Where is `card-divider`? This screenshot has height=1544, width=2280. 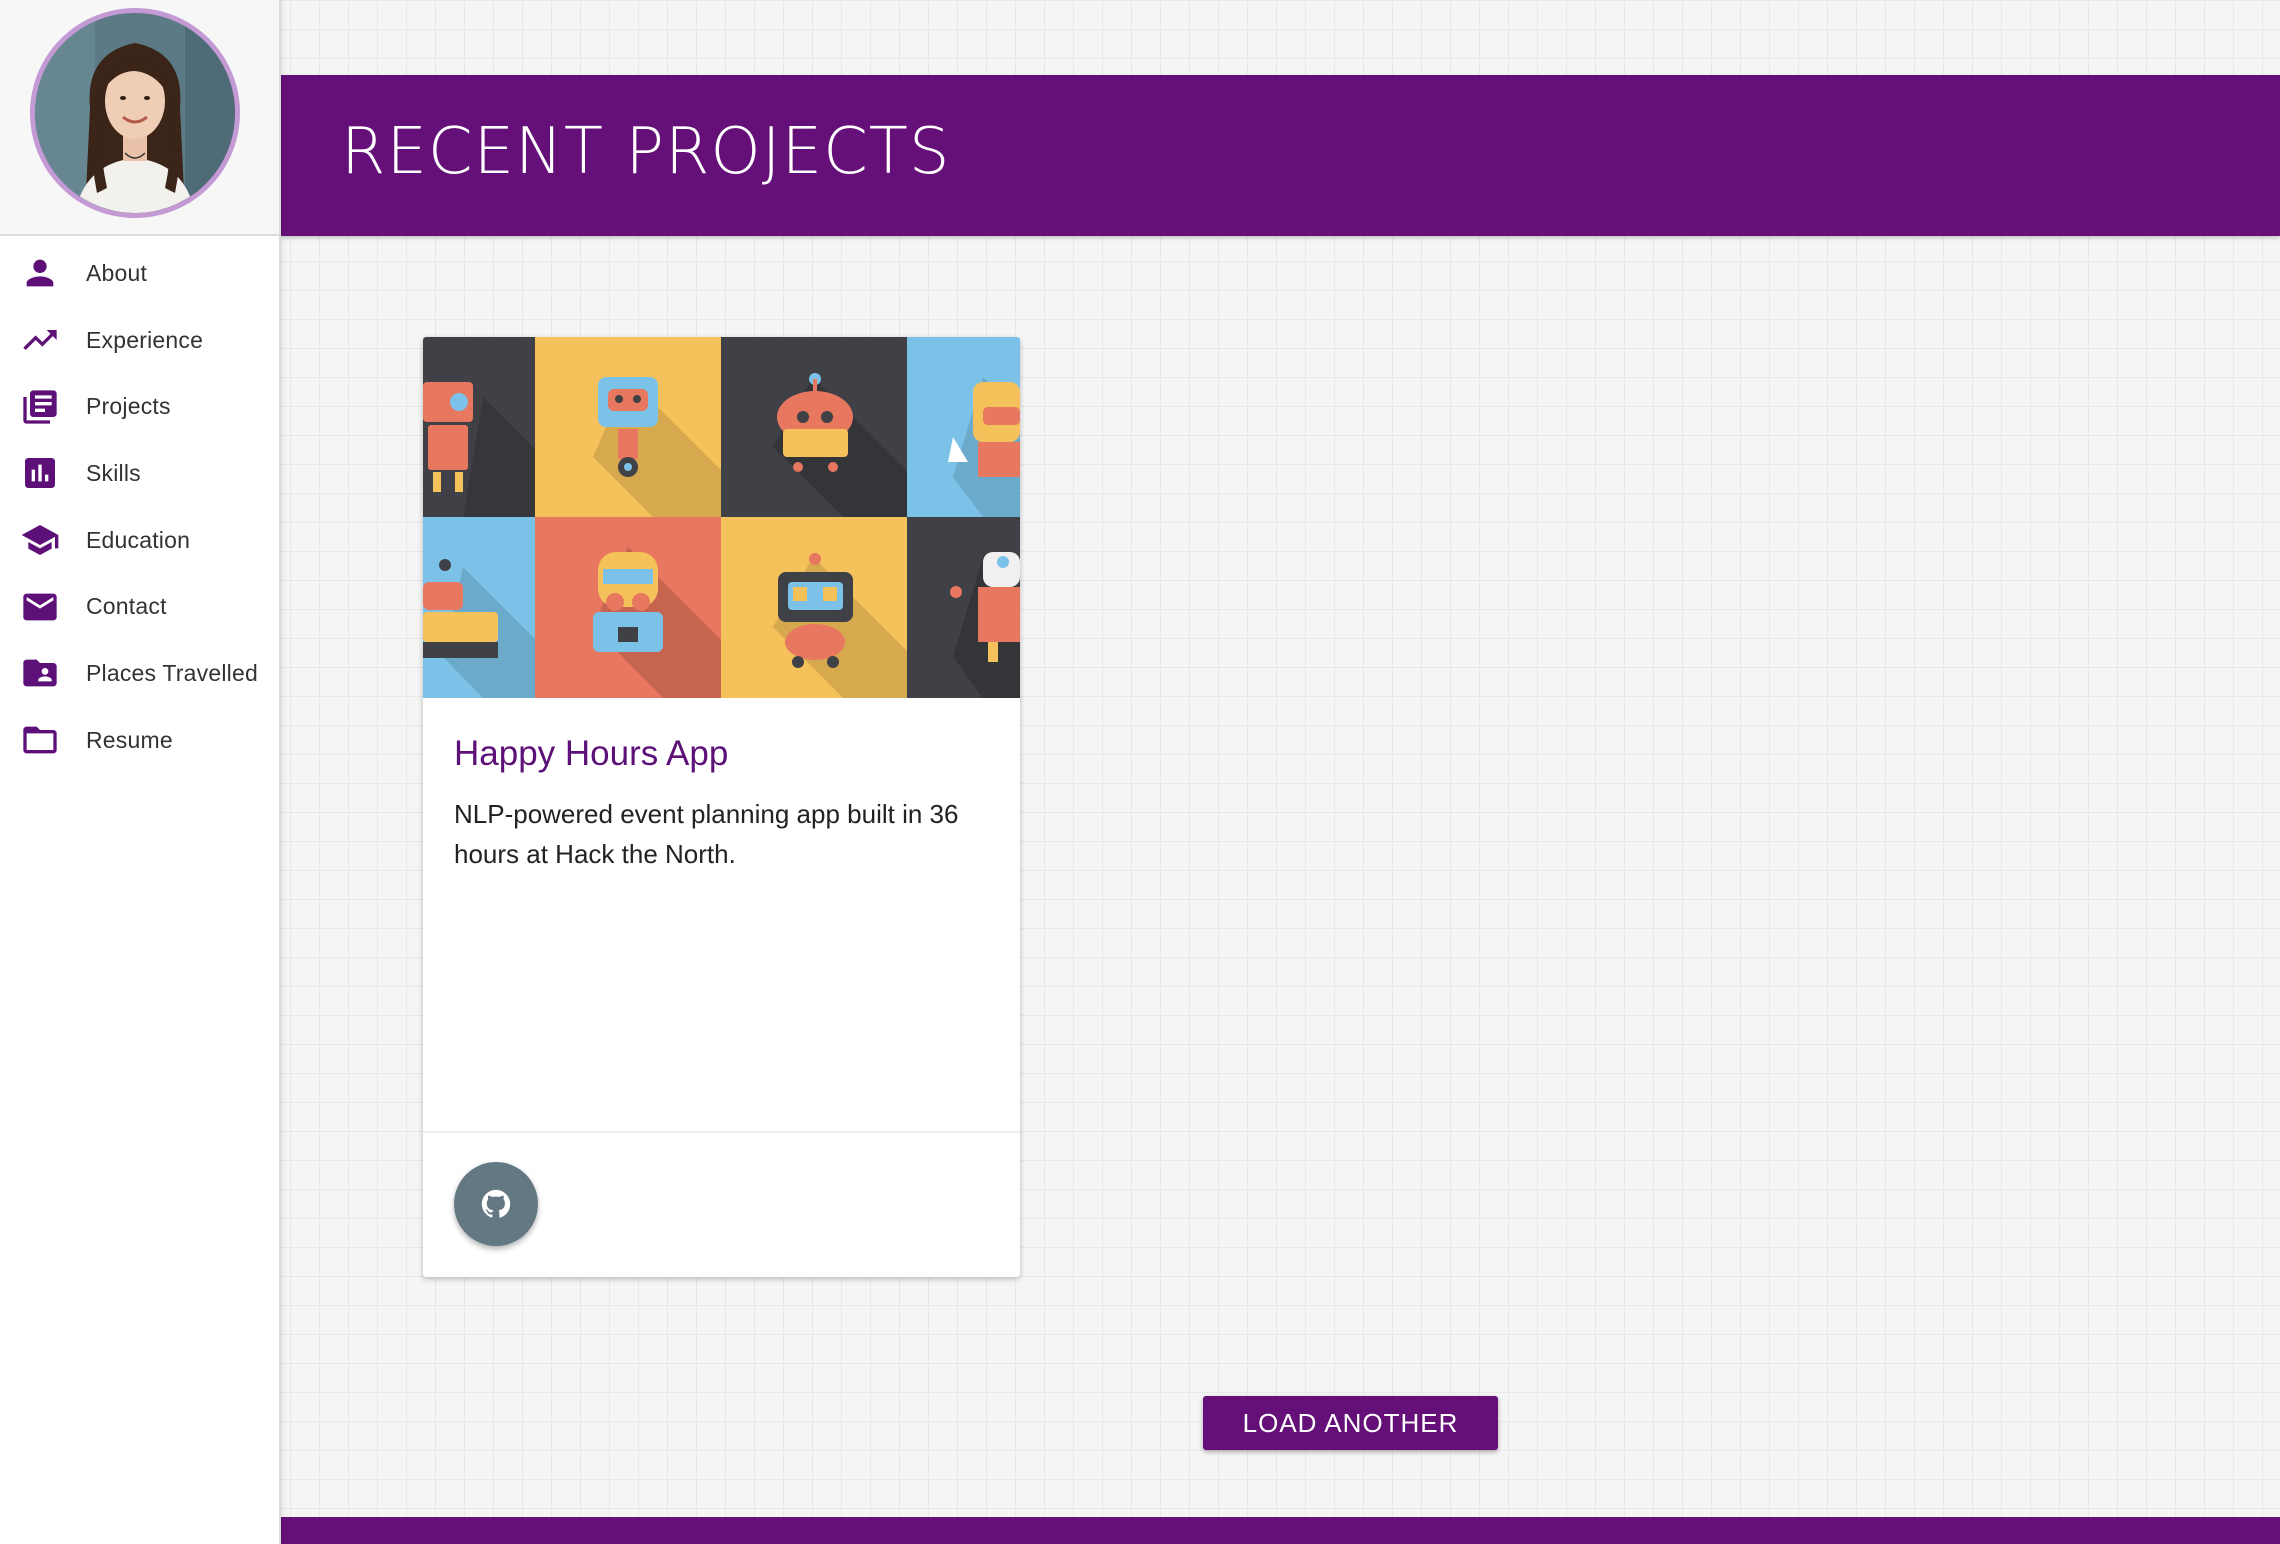
card-divider is located at coordinates (721, 1132).